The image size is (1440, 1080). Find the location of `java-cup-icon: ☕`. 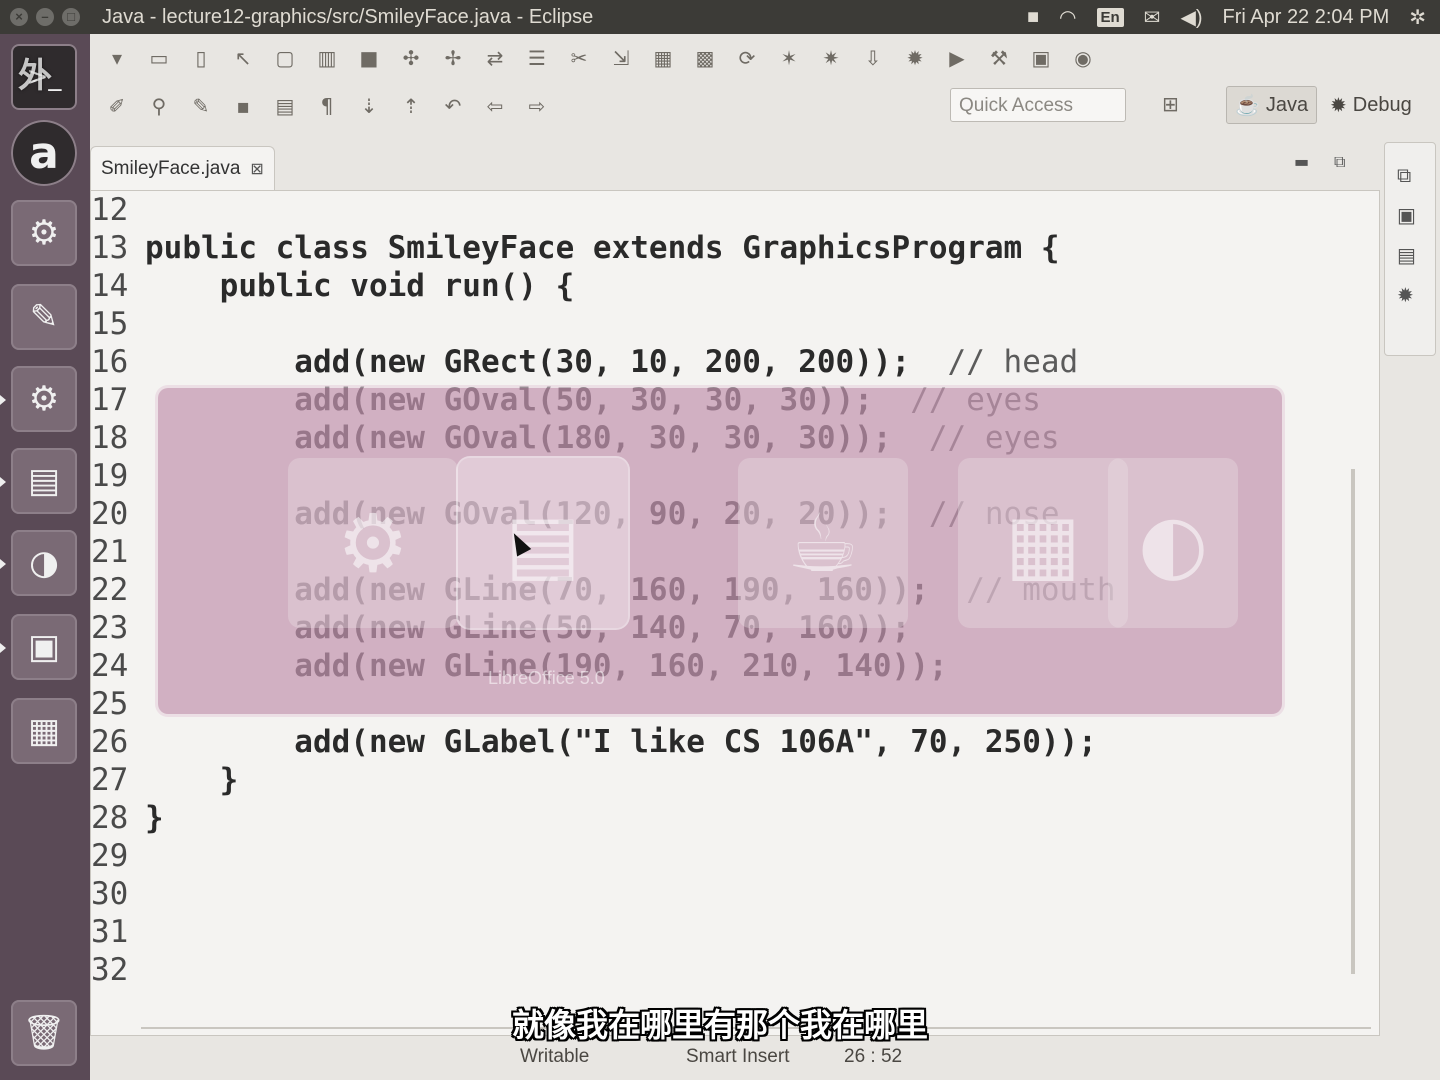

java-cup-icon: ☕ is located at coordinates (823, 543).